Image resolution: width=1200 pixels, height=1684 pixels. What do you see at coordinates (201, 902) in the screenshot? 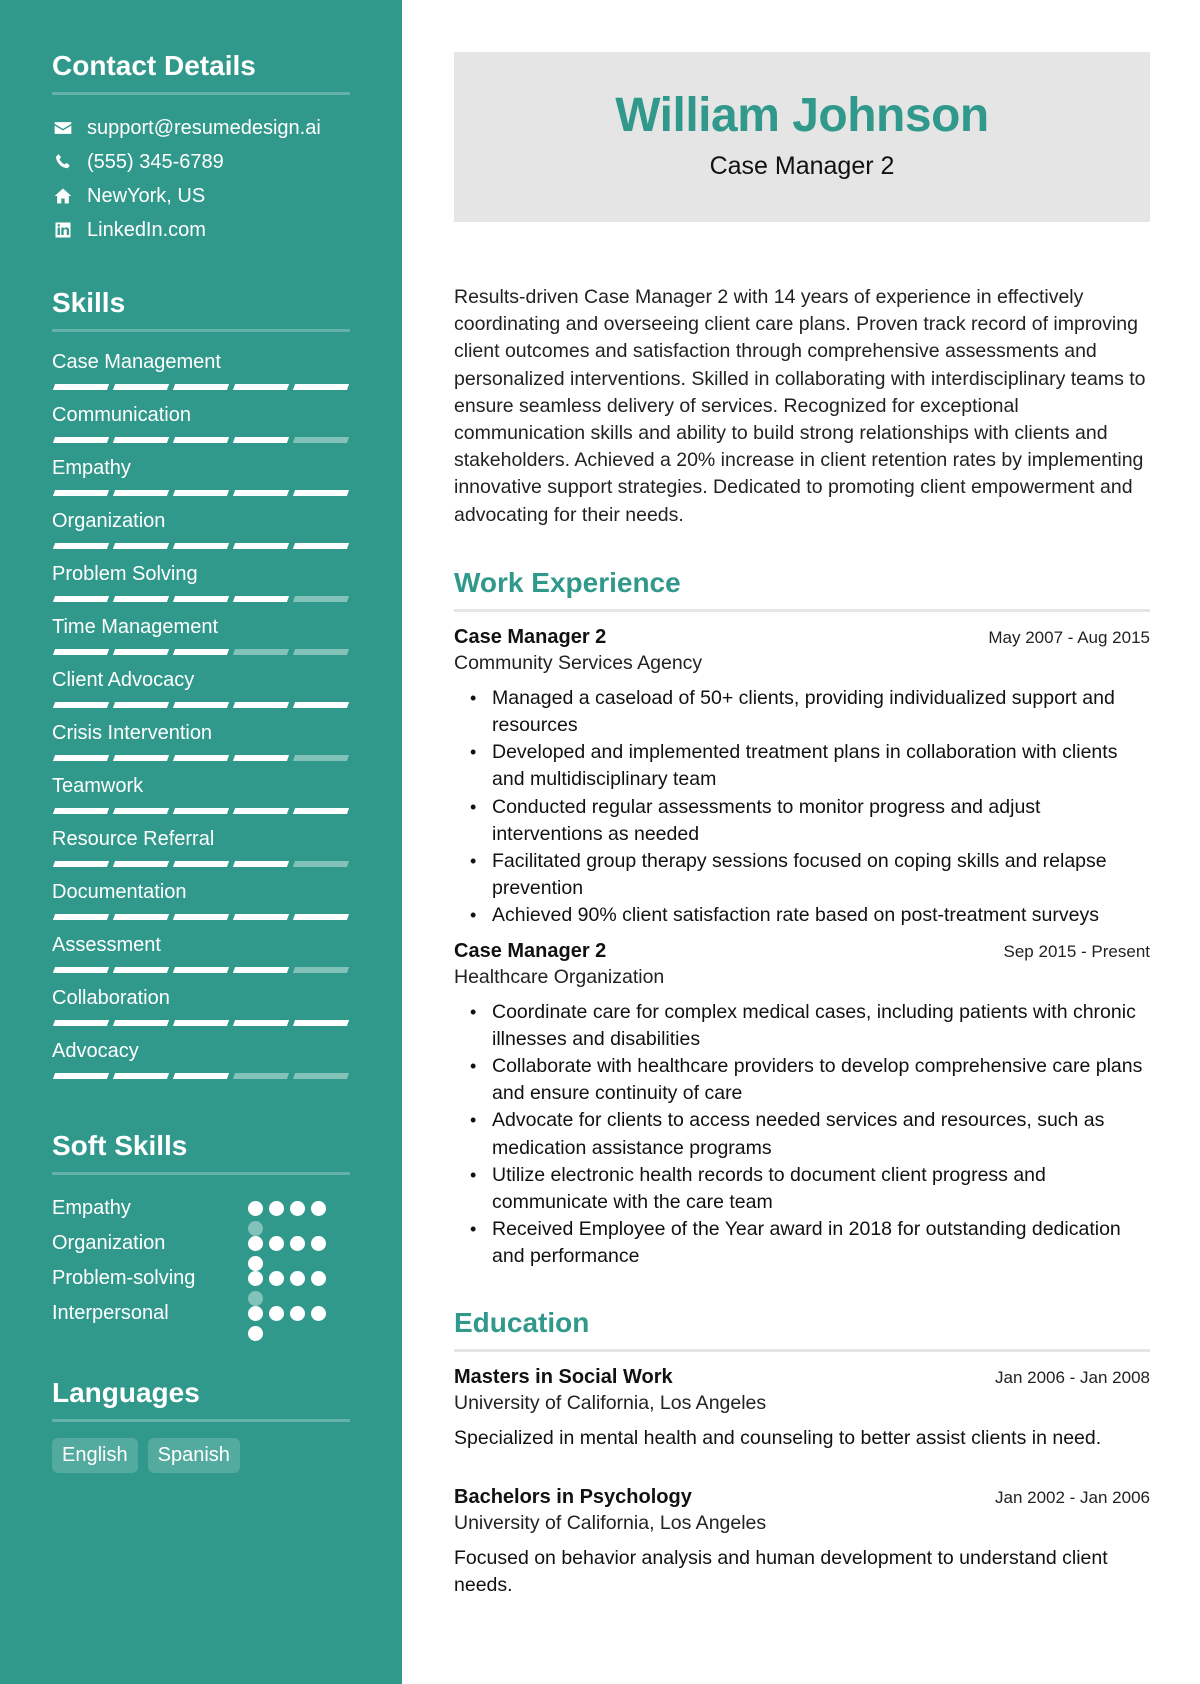
I see `skill-item: Documentation` at bounding box center [201, 902].